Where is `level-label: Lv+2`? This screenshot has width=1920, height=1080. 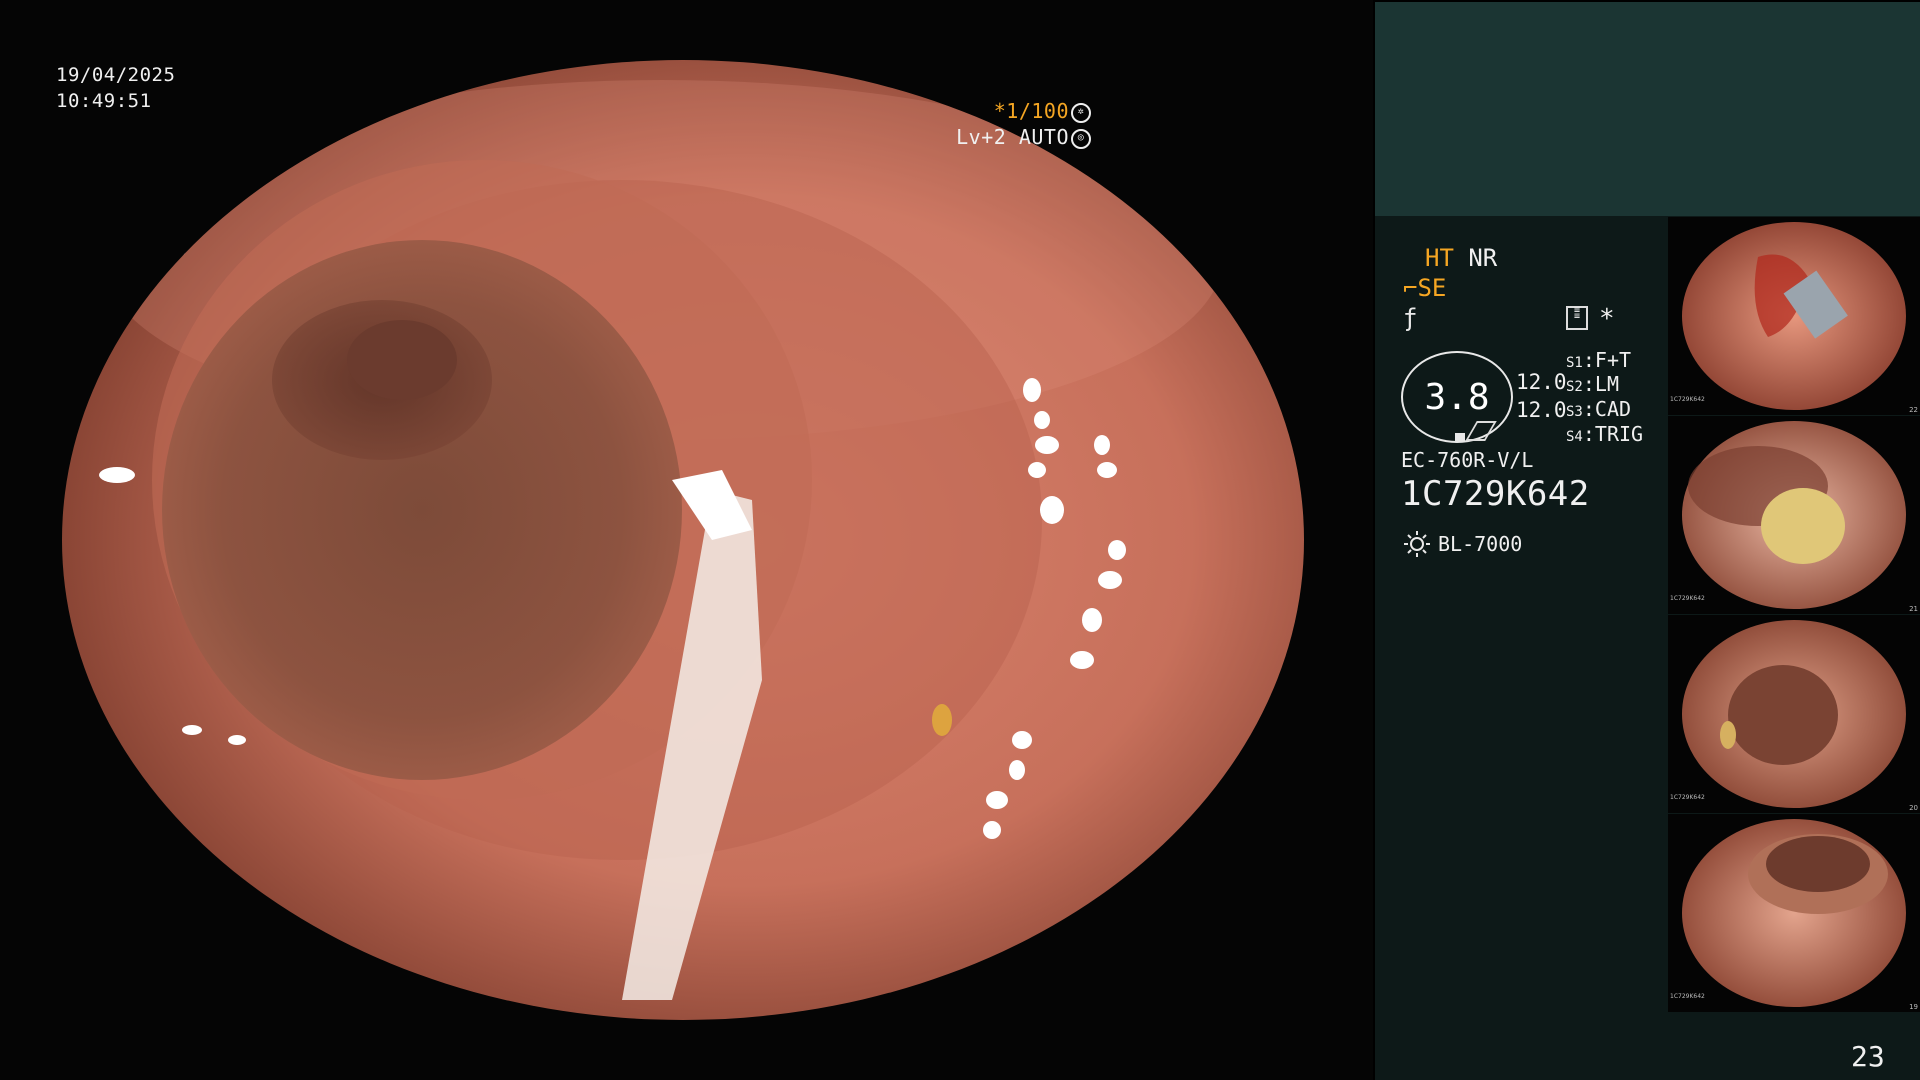 level-label: Lv+2 is located at coordinates (981, 137).